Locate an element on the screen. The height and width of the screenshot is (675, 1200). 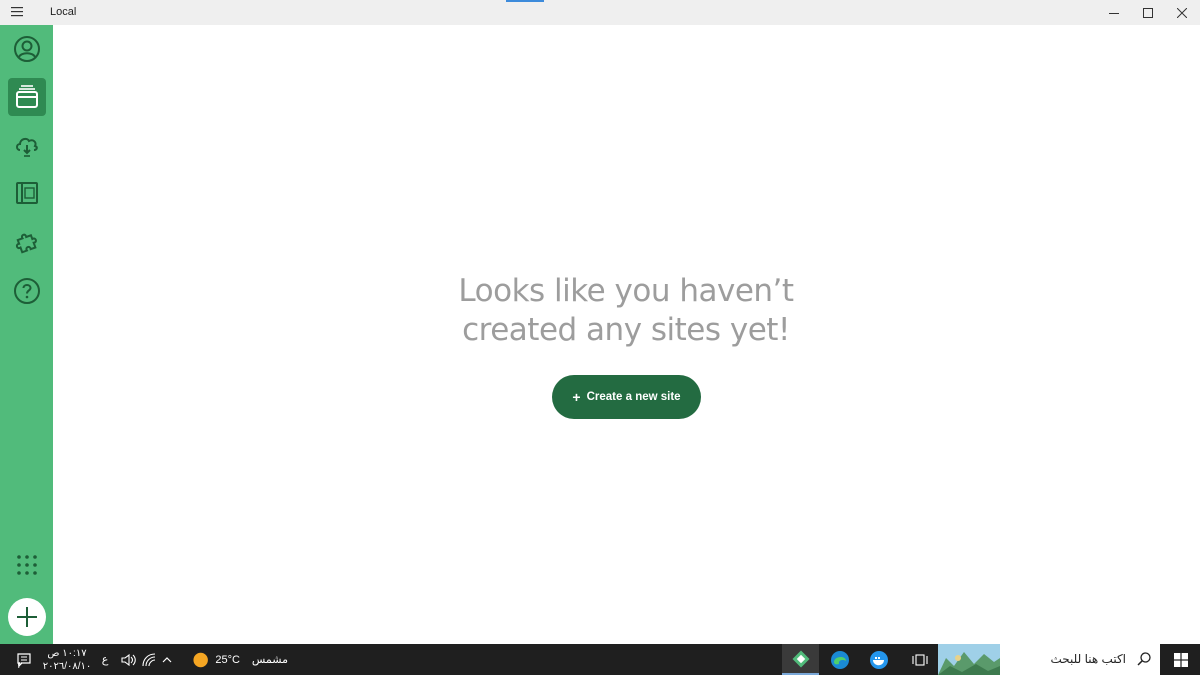
task-view-icon is located at coordinates (920, 659).